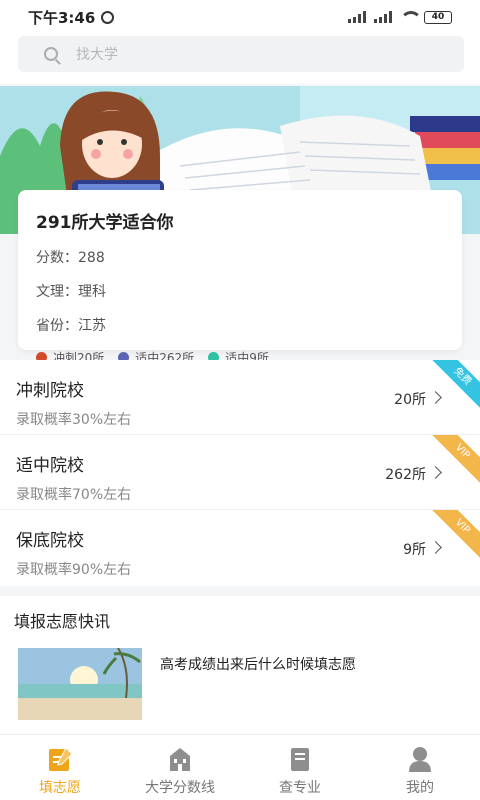  Describe the element at coordinates (405, 475) in the screenshot. I see `category-count: 262所` at that location.